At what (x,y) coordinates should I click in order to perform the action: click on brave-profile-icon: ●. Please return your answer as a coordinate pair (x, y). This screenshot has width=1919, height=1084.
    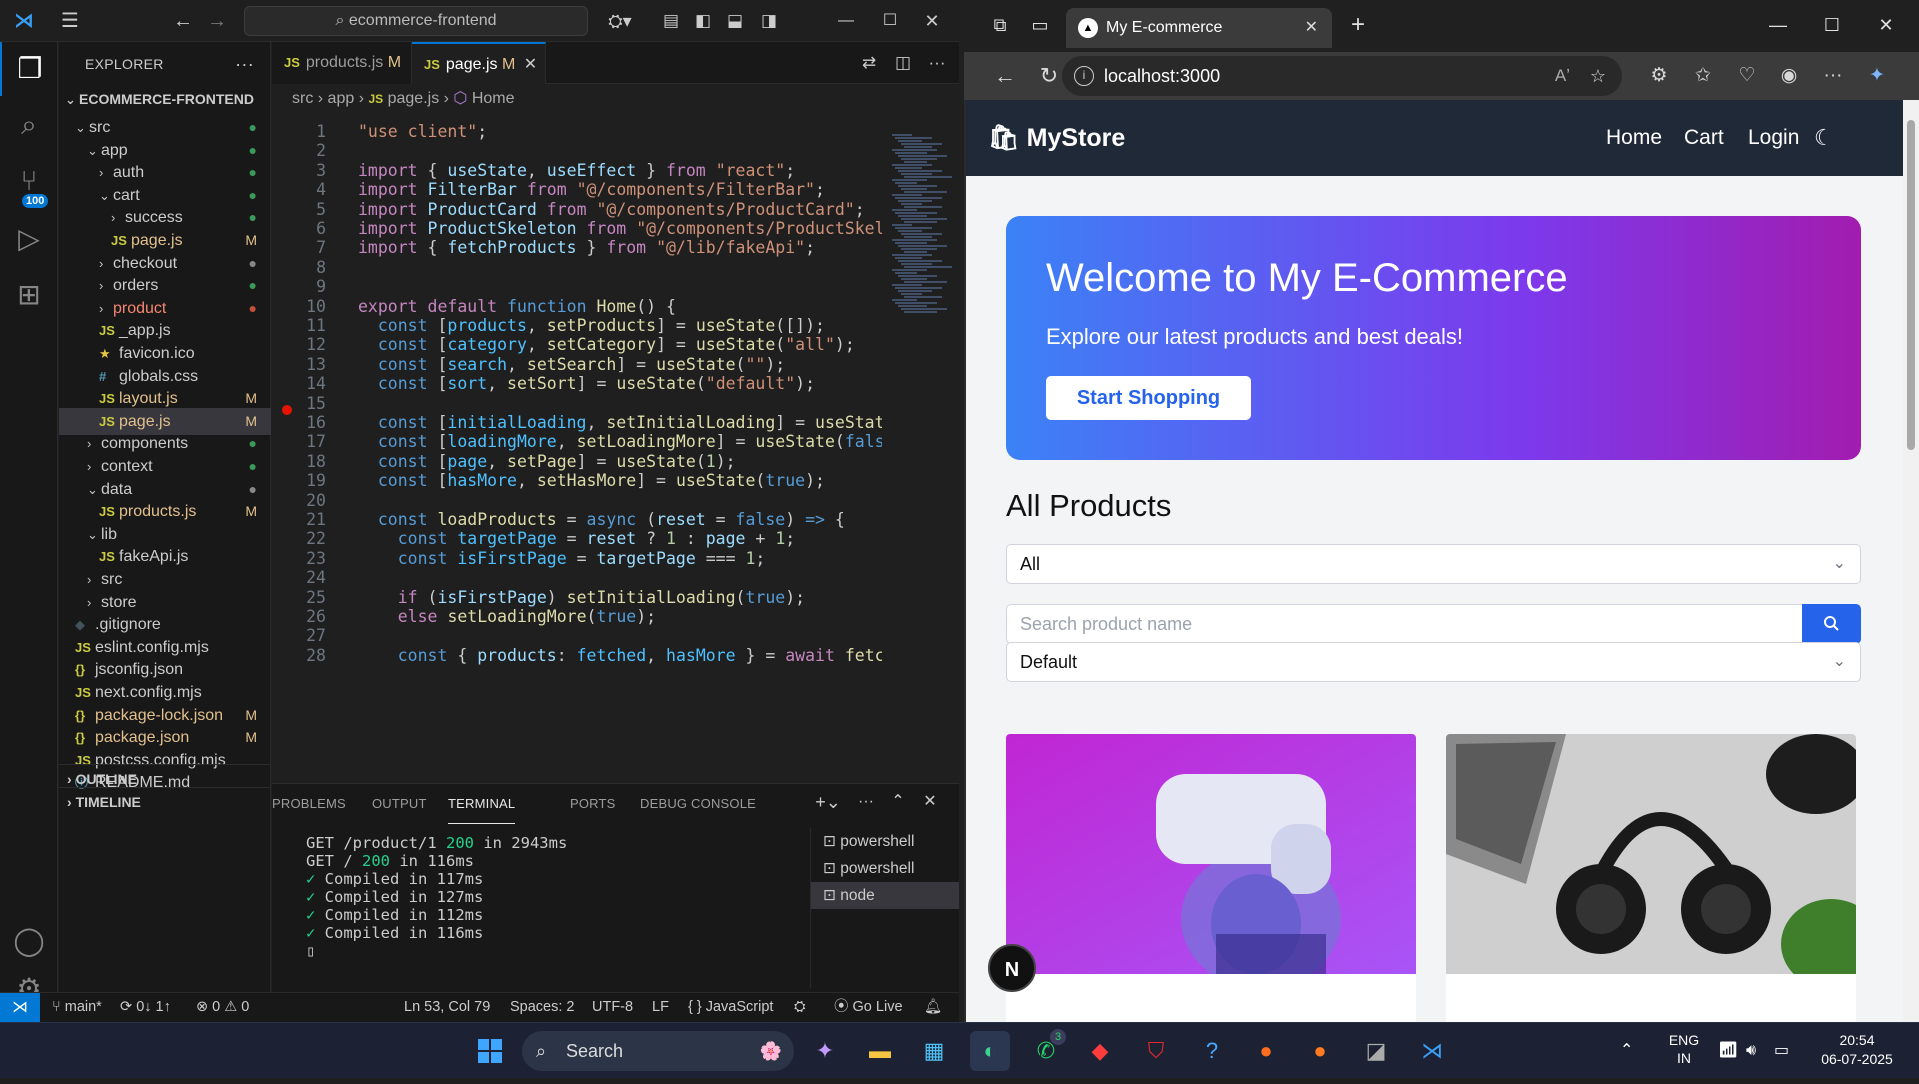
    Looking at the image, I should click on (1320, 1051).